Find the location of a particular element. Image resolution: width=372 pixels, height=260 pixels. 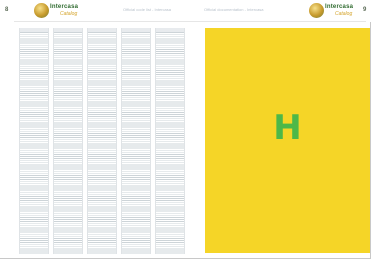

right-running-header: Official documentation - Intercasa is located at coordinates (234, 9).